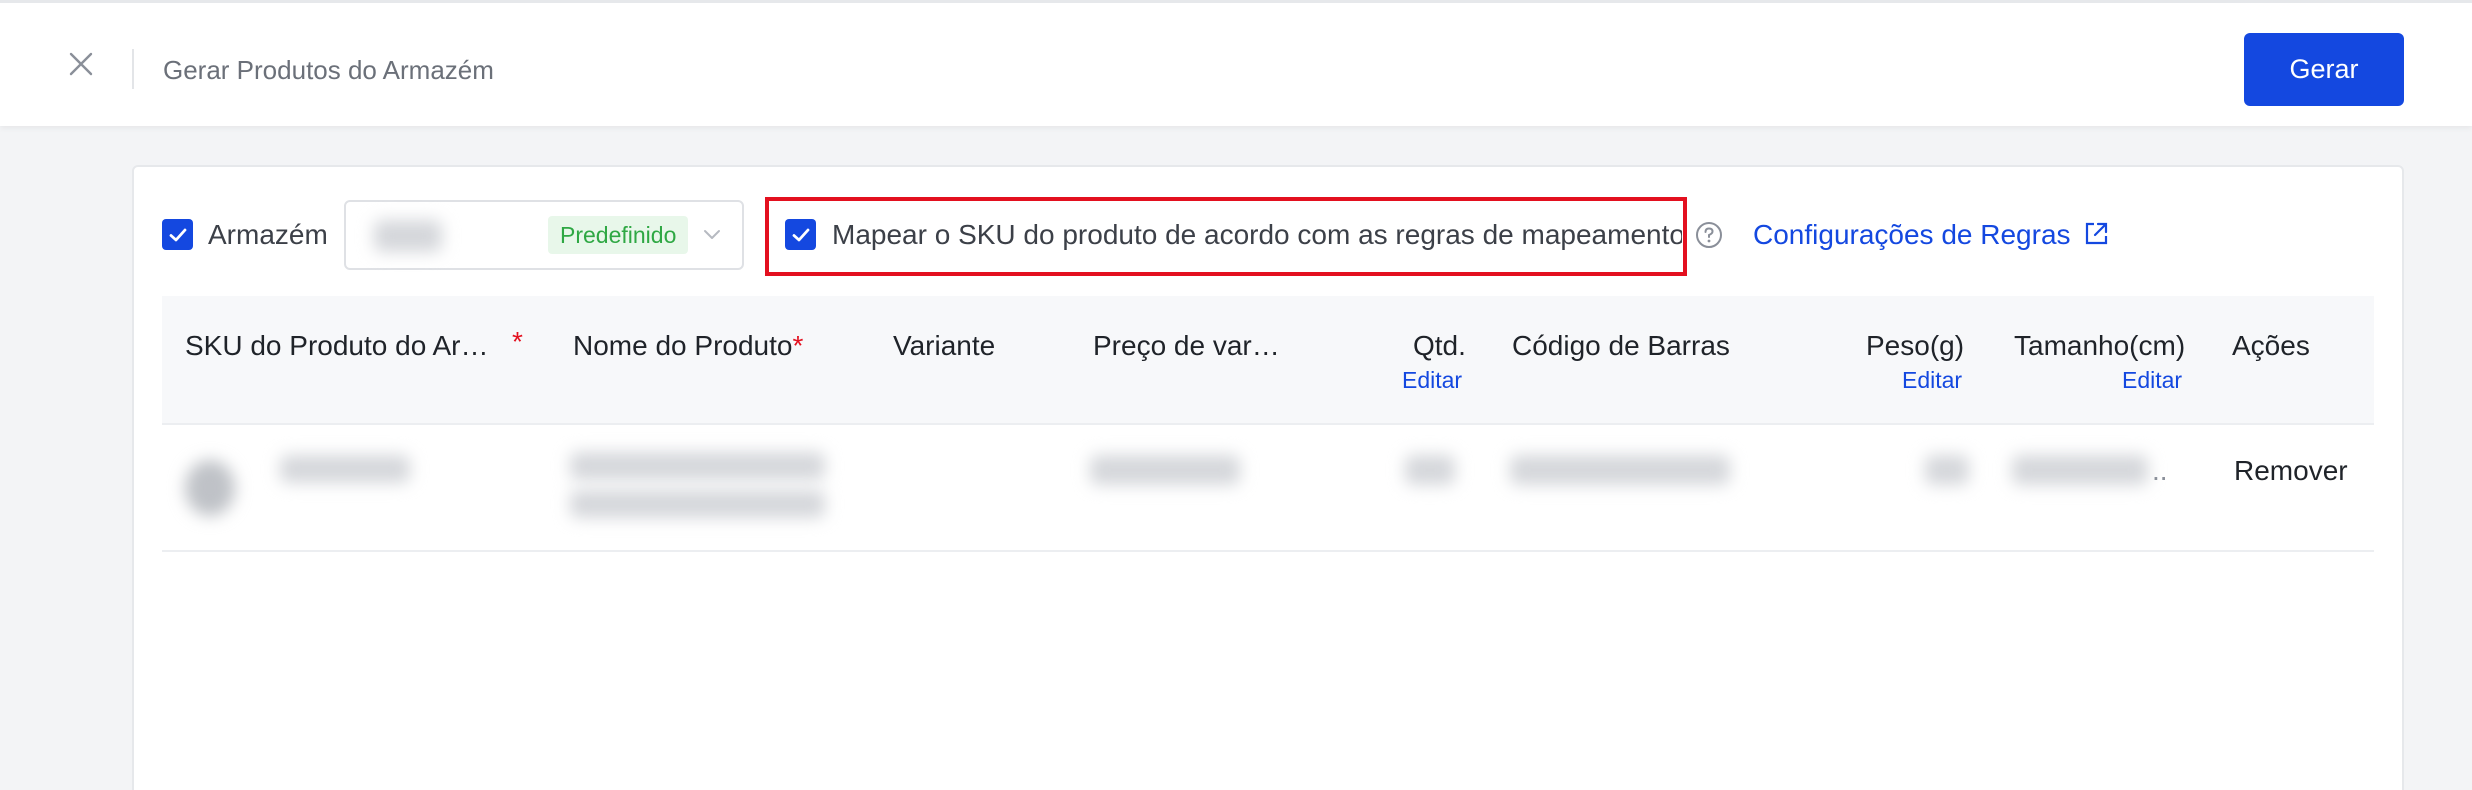 Image resolution: width=2472 pixels, height=790 pixels. What do you see at coordinates (1912, 235) in the screenshot?
I see `rules-settings-link: Configurações de Regras` at bounding box center [1912, 235].